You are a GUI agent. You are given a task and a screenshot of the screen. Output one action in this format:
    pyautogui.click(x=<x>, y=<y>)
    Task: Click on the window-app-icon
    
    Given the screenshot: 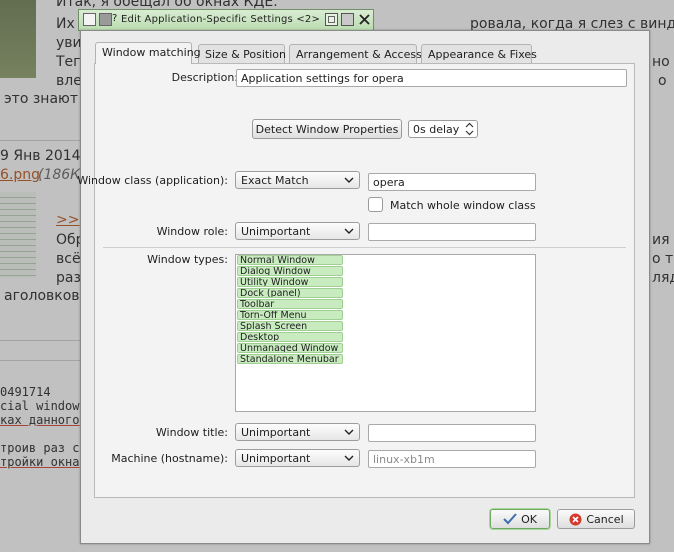 What is the action you would take?
    pyautogui.click(x=105, y=19)
    